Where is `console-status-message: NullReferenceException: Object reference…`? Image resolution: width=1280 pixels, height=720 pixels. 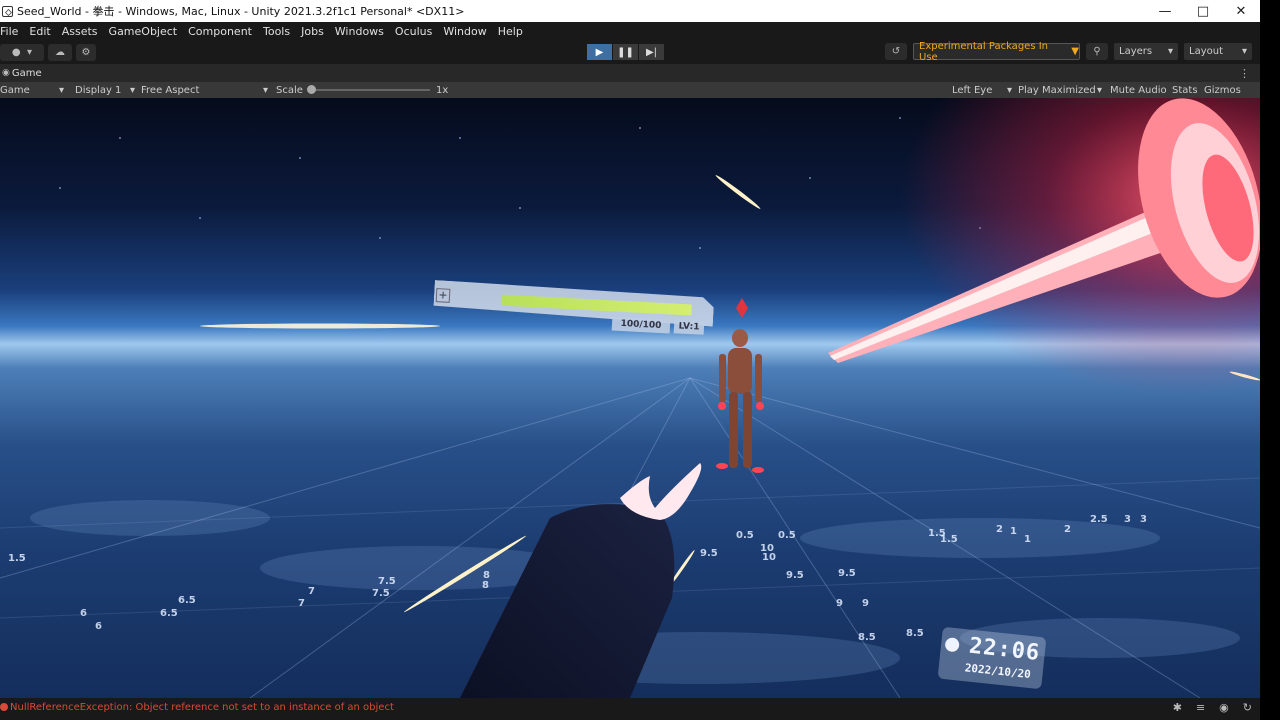
console-status-message: NullReferenceException: Object reference… is located at coordinates (202, 707).